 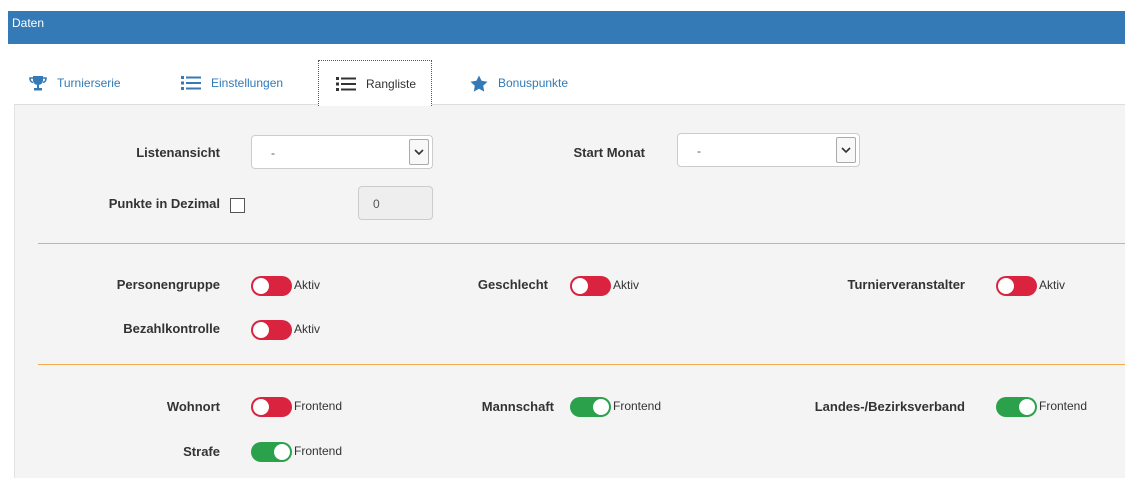 What do you see at coordinates (28, 23) in the screenshot?
I see `window-title: Daten` at bounding box center [28, 23].